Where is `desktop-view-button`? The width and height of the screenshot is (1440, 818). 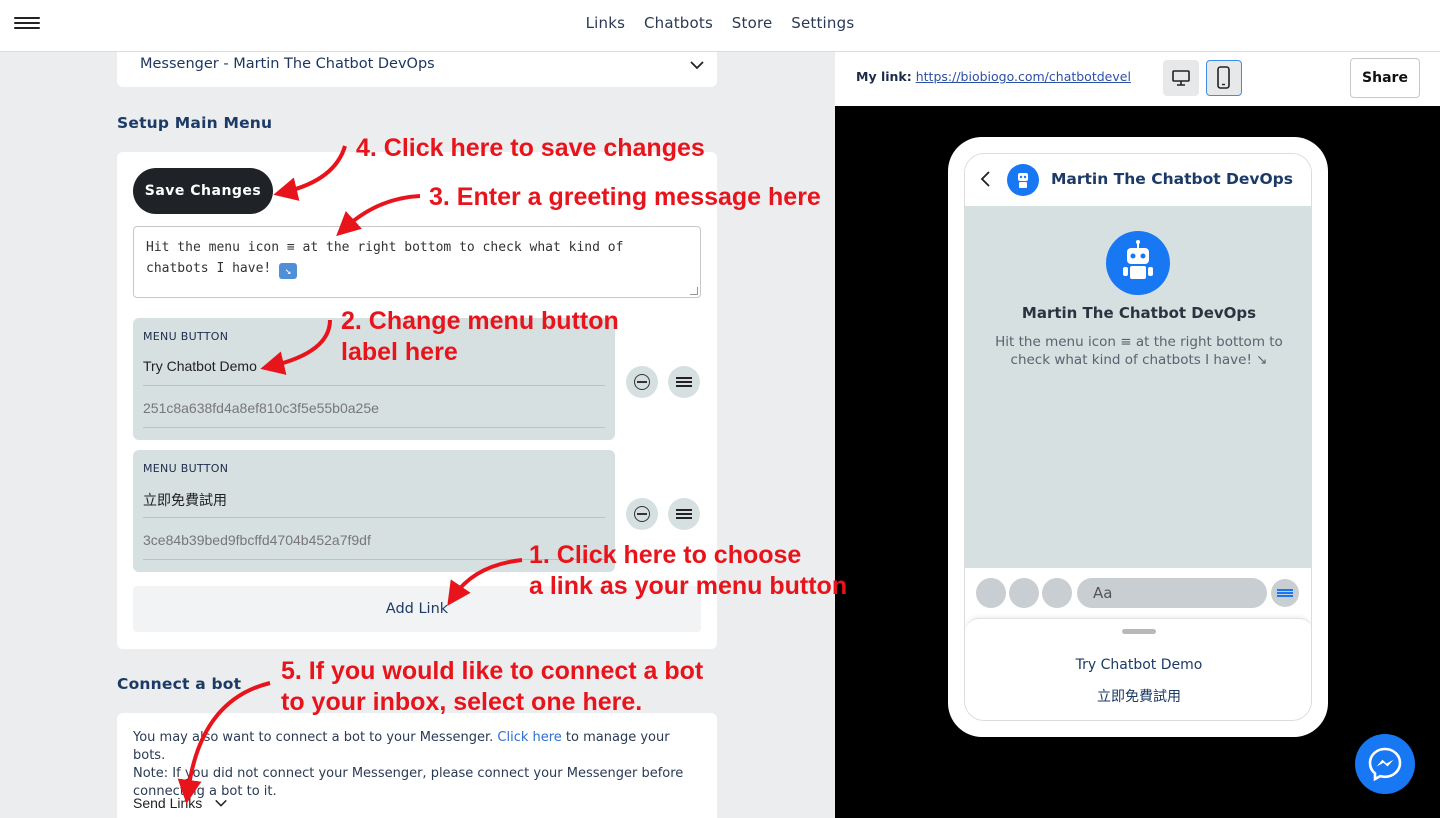
desktop-view-button is located at coordinates (1181, 78).